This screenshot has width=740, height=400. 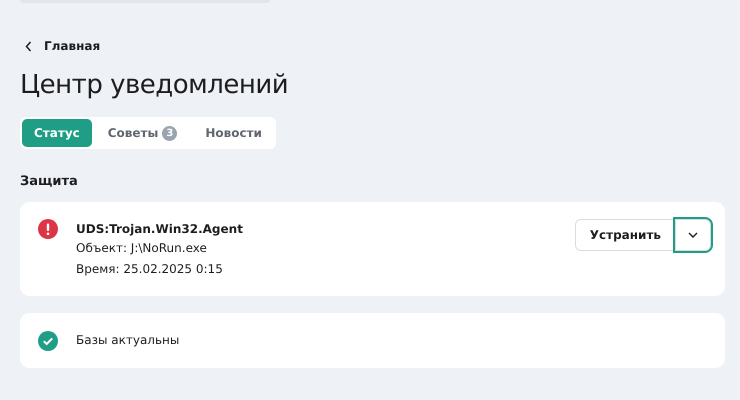 I want to click on count-badge: 3, so click(x=170, y=133).